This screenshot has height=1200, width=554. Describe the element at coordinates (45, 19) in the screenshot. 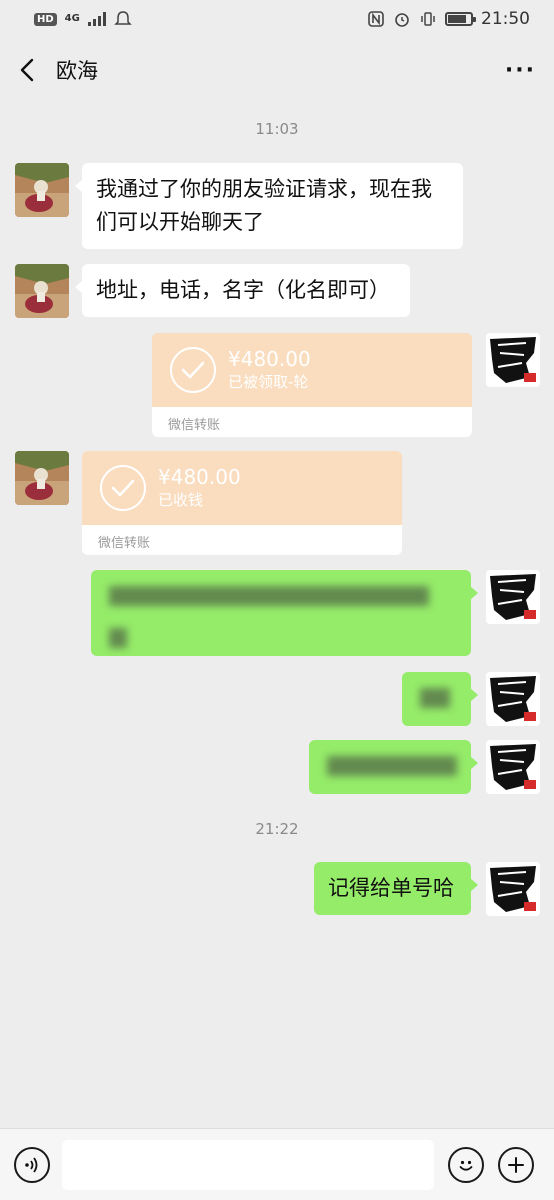

I see `hd-badge: HD` at that location.